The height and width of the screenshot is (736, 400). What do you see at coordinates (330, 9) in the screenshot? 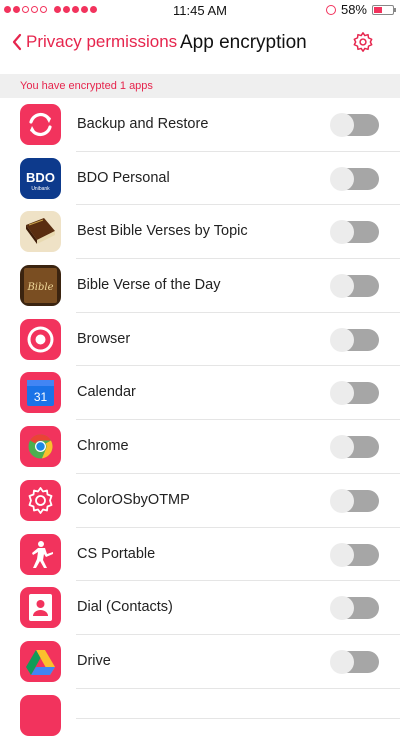
I see `alarm-icon` at bounding box center [330, 9].